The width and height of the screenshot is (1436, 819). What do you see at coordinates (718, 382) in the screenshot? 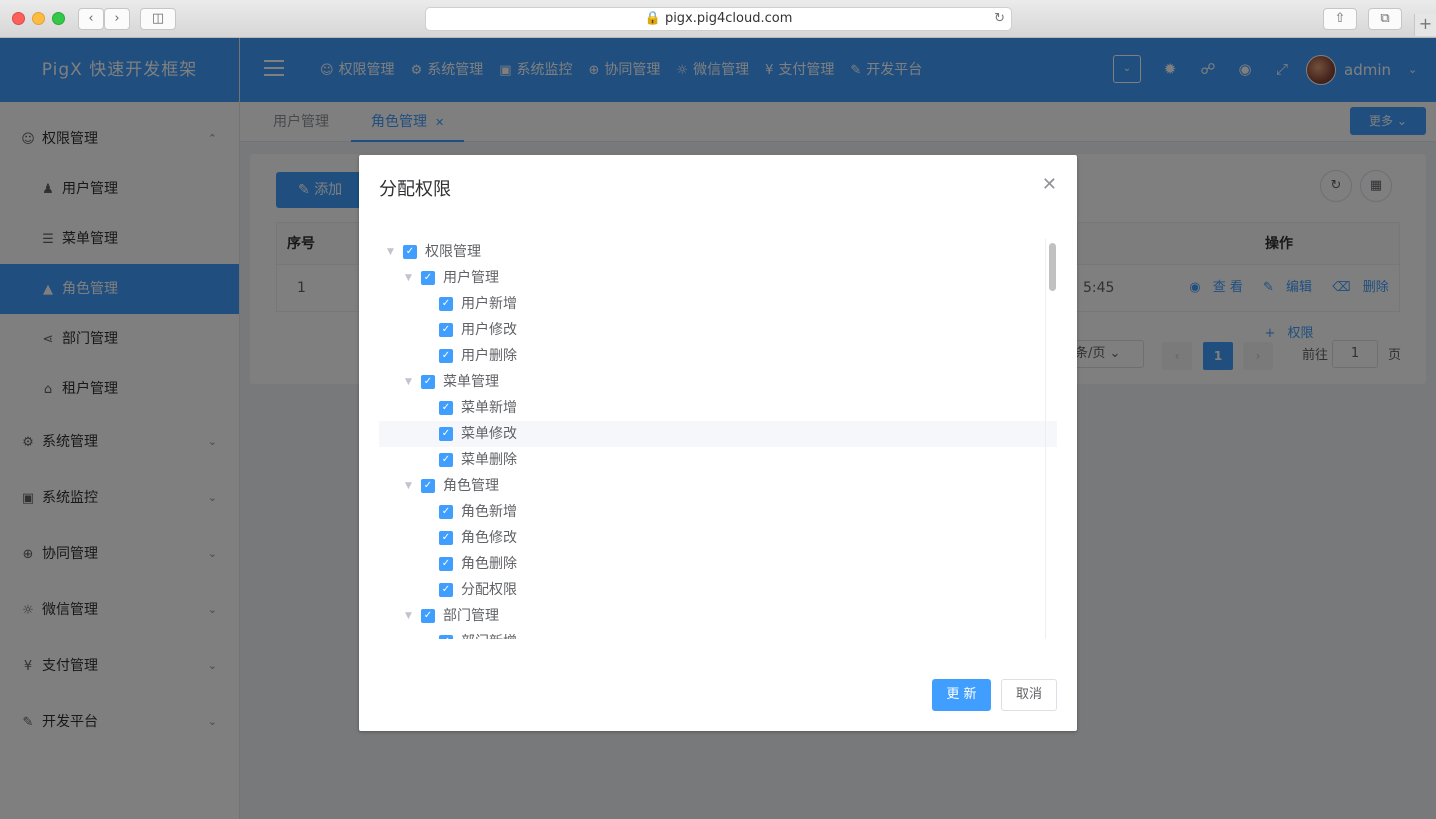
I see `tree-node: ▼ ✓ 菜单管理` at bounding box center [718, 382].